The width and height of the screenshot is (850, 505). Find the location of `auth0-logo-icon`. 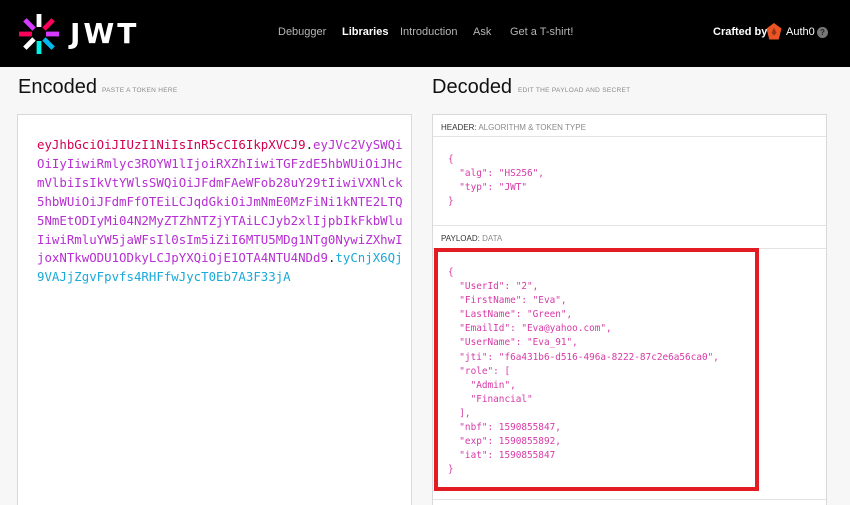

auth0-logo-icon is located at coordinates (774, 31).